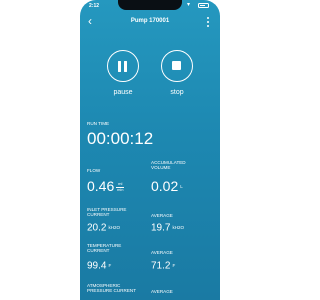  What do you see at coordinates (162, 215) in the screenshot?
I see `inlet-pressure-average-label: AVERAGE` at bounding box center [162, 215].